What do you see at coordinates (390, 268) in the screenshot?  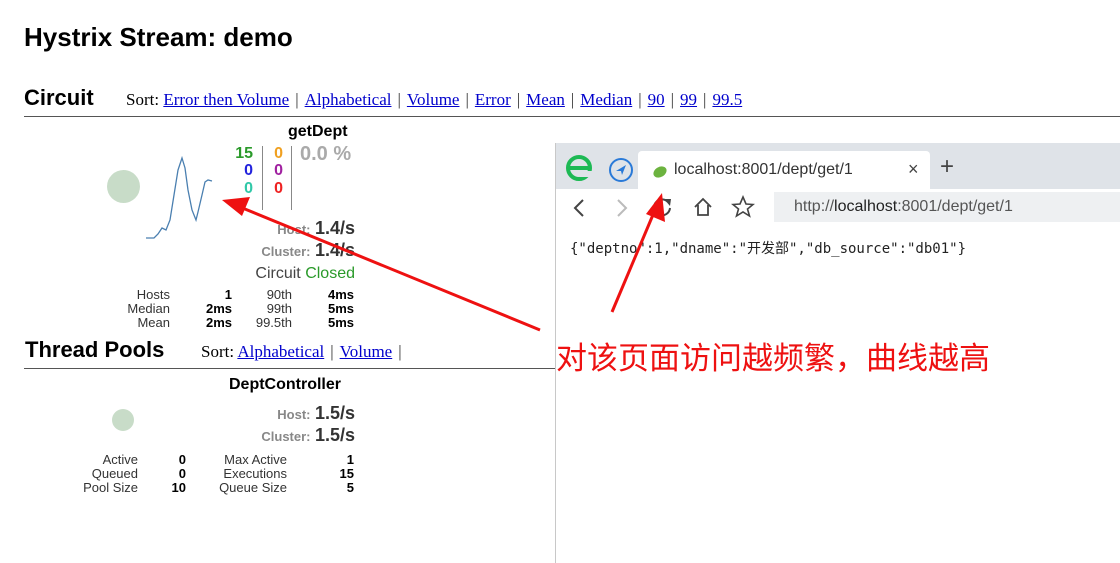 I see `arrow-to-sparkline` at bounding box center [390, 268].